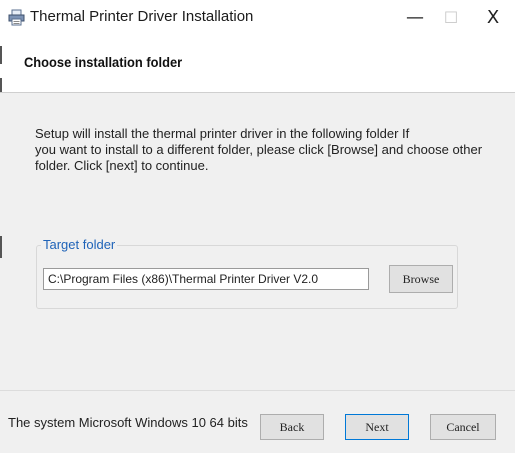  Describe the element at coordinates (142, 16) in the screenshot. I see `window-title: Thermal Printer Driver Installation` at that location.